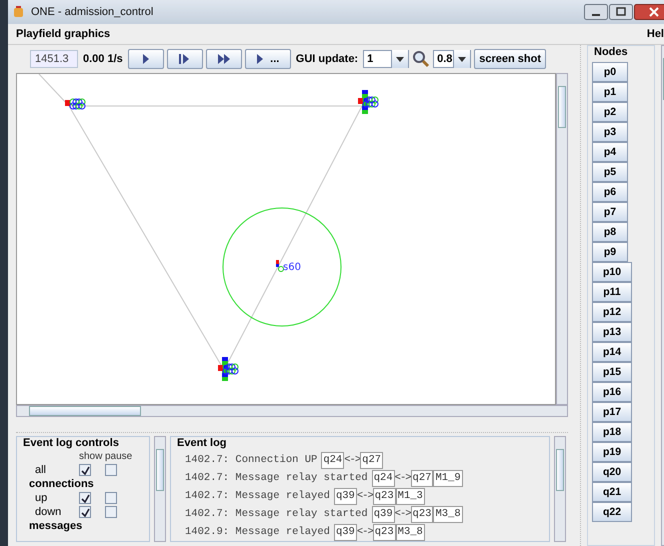  I want to click on node-button: p13, so click(612, 332).